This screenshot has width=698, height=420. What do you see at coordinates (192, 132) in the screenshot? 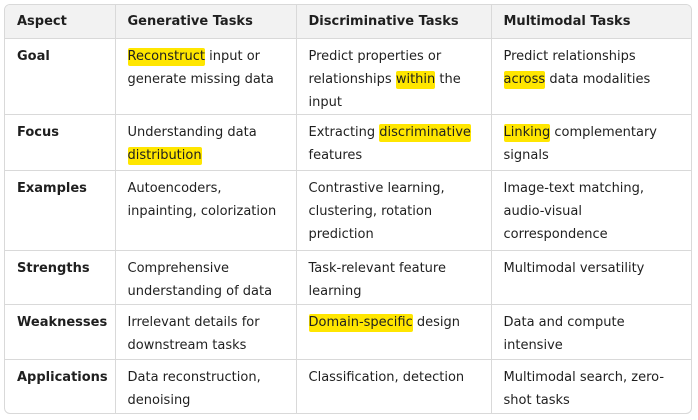
I see `cell-text: Understanding data` at bounding box center [192, 132].